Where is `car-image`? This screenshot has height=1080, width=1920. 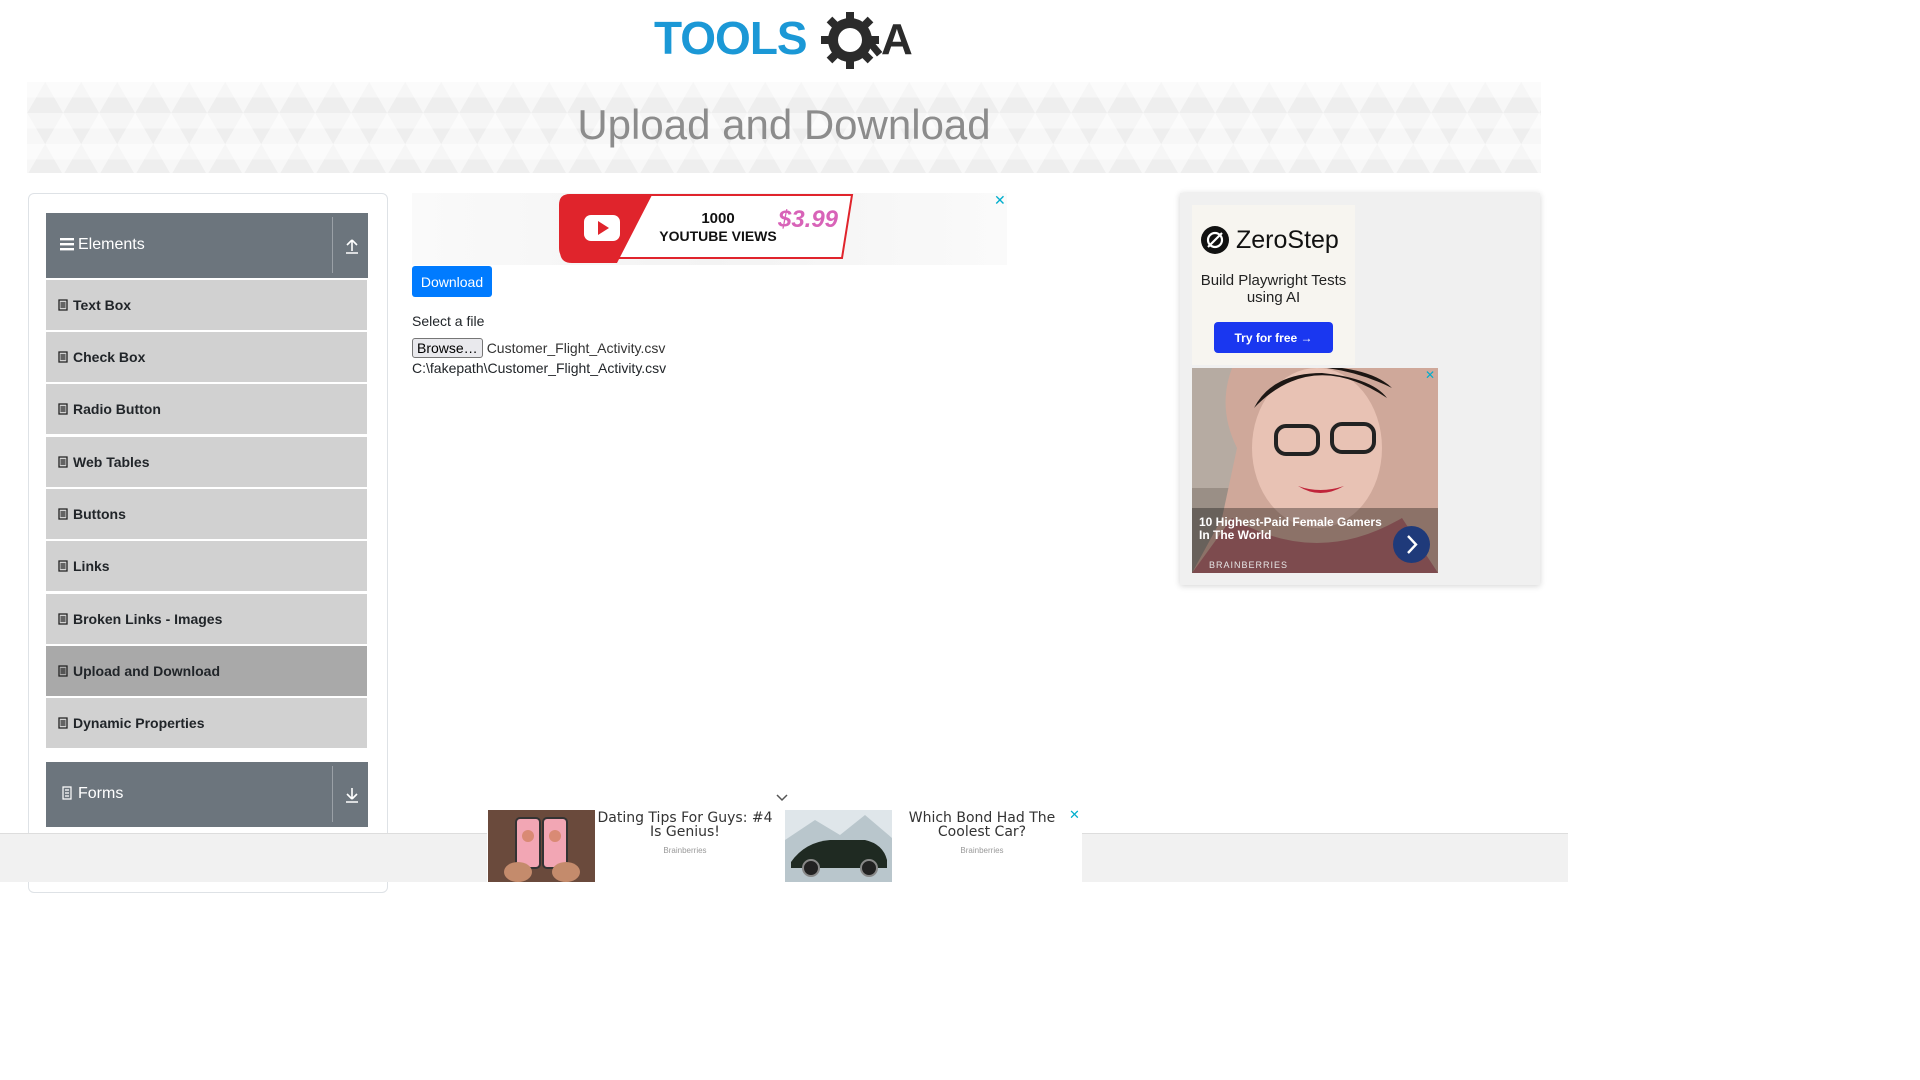
car-image is located at coordinates (838, 846).